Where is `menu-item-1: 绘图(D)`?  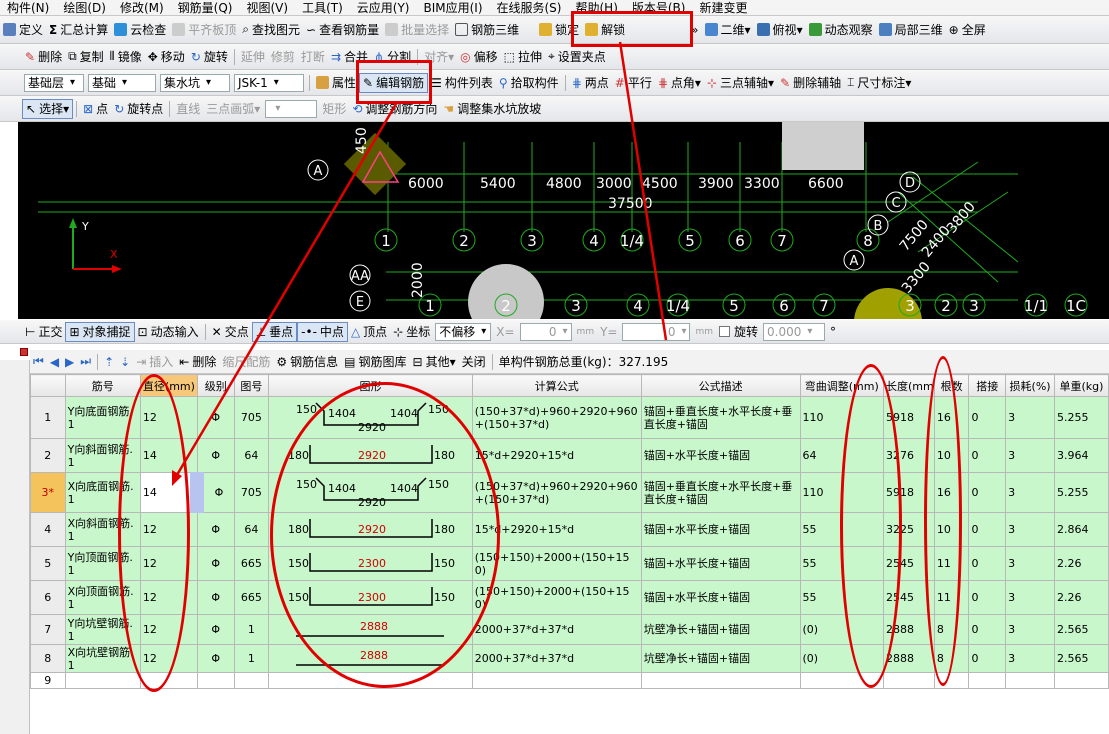 menu-item-1: 绘图(D) is located at coordinates (84, 7).